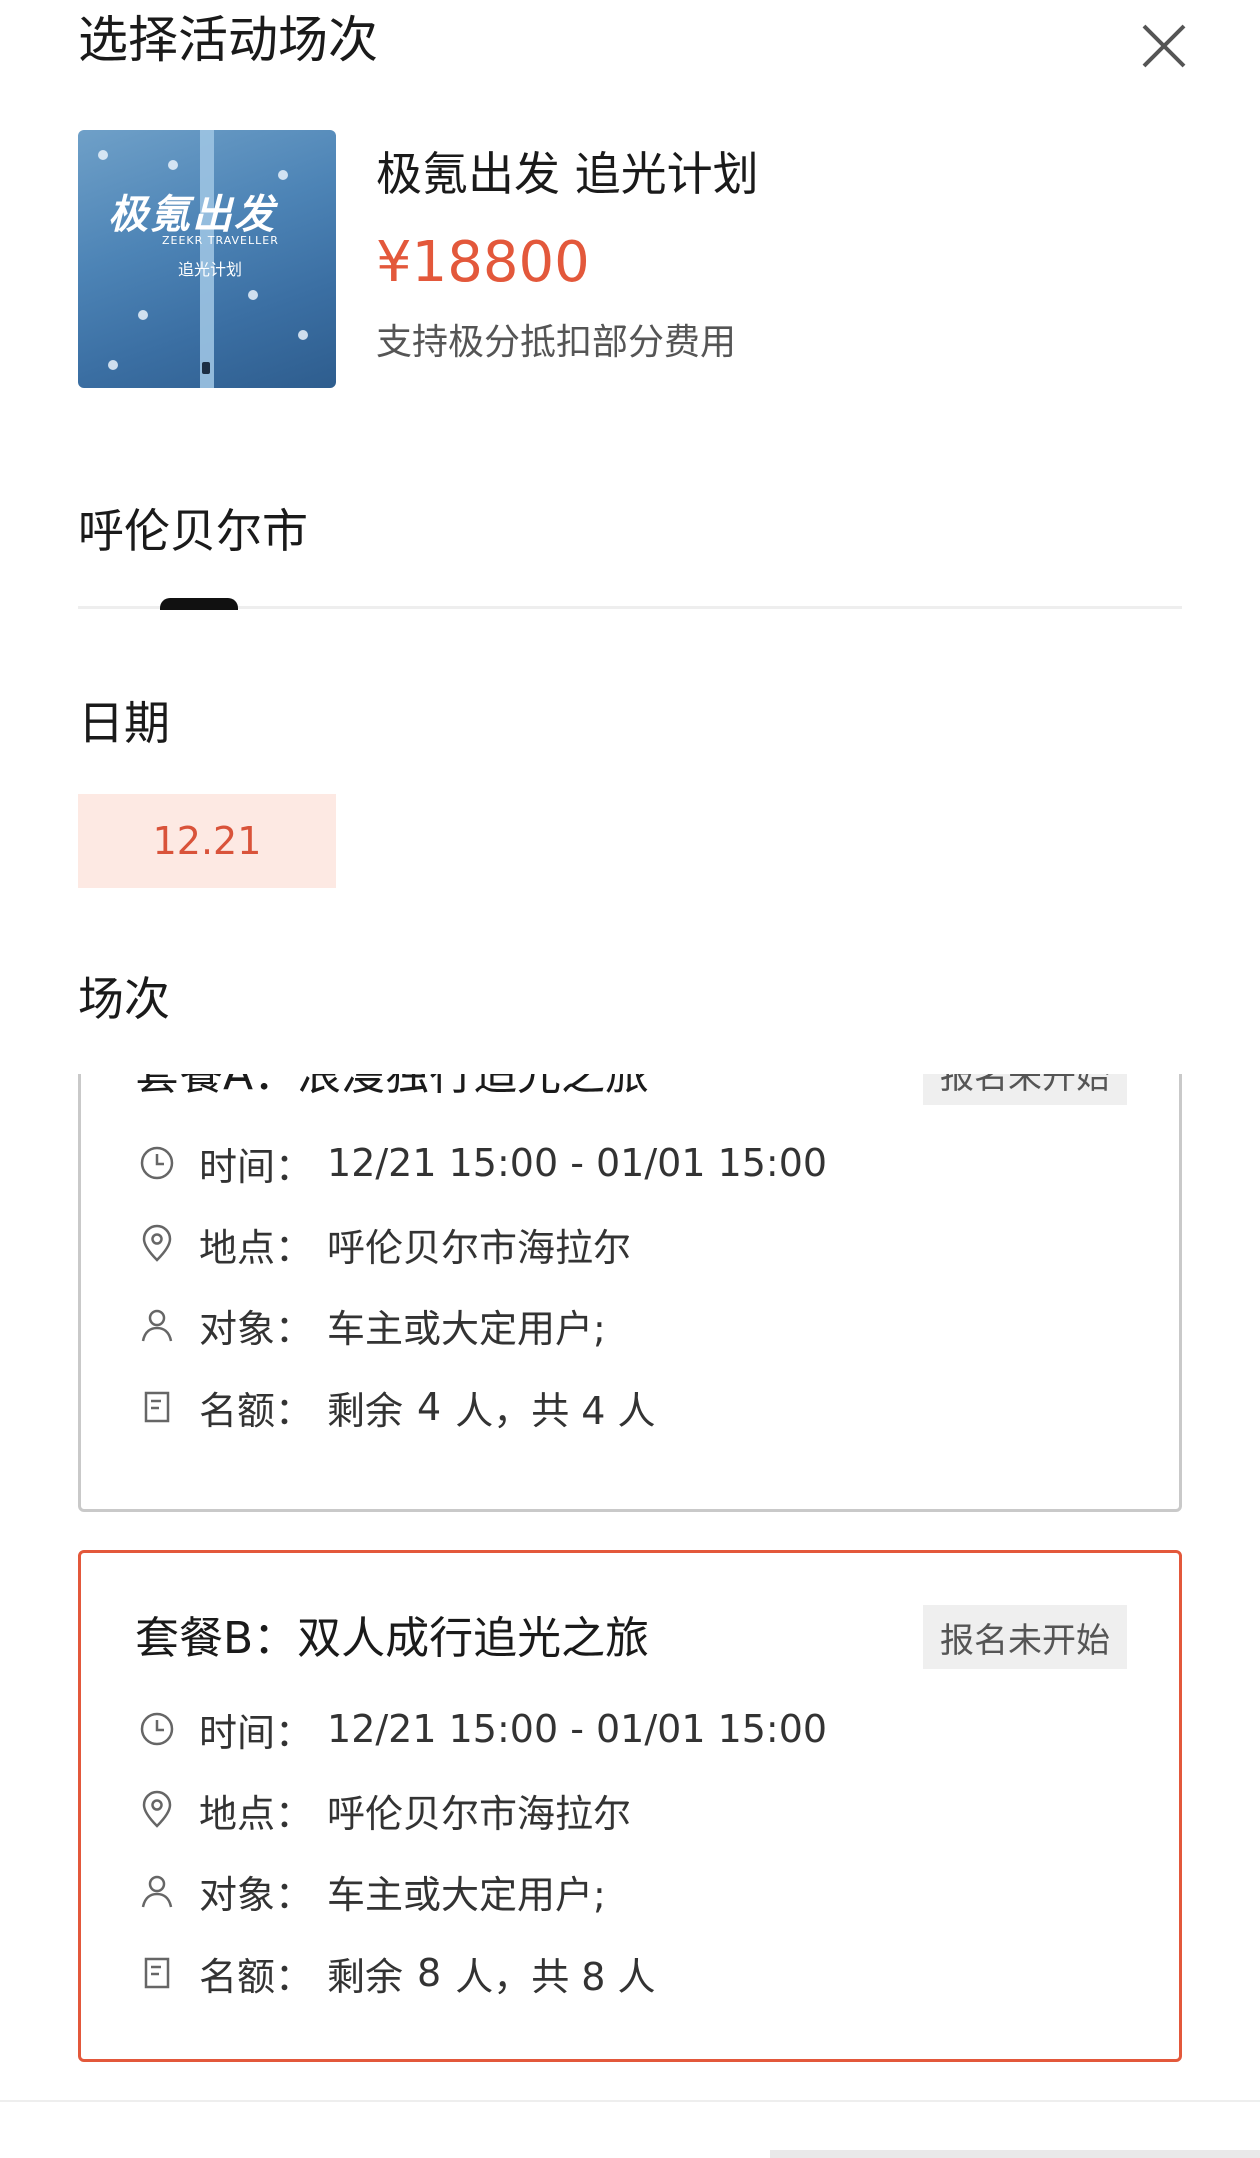  What do you see at coordinates (1015, 2154) in the screenshot?
I see `bottom-bar` at bounding box center [1015, 2154].